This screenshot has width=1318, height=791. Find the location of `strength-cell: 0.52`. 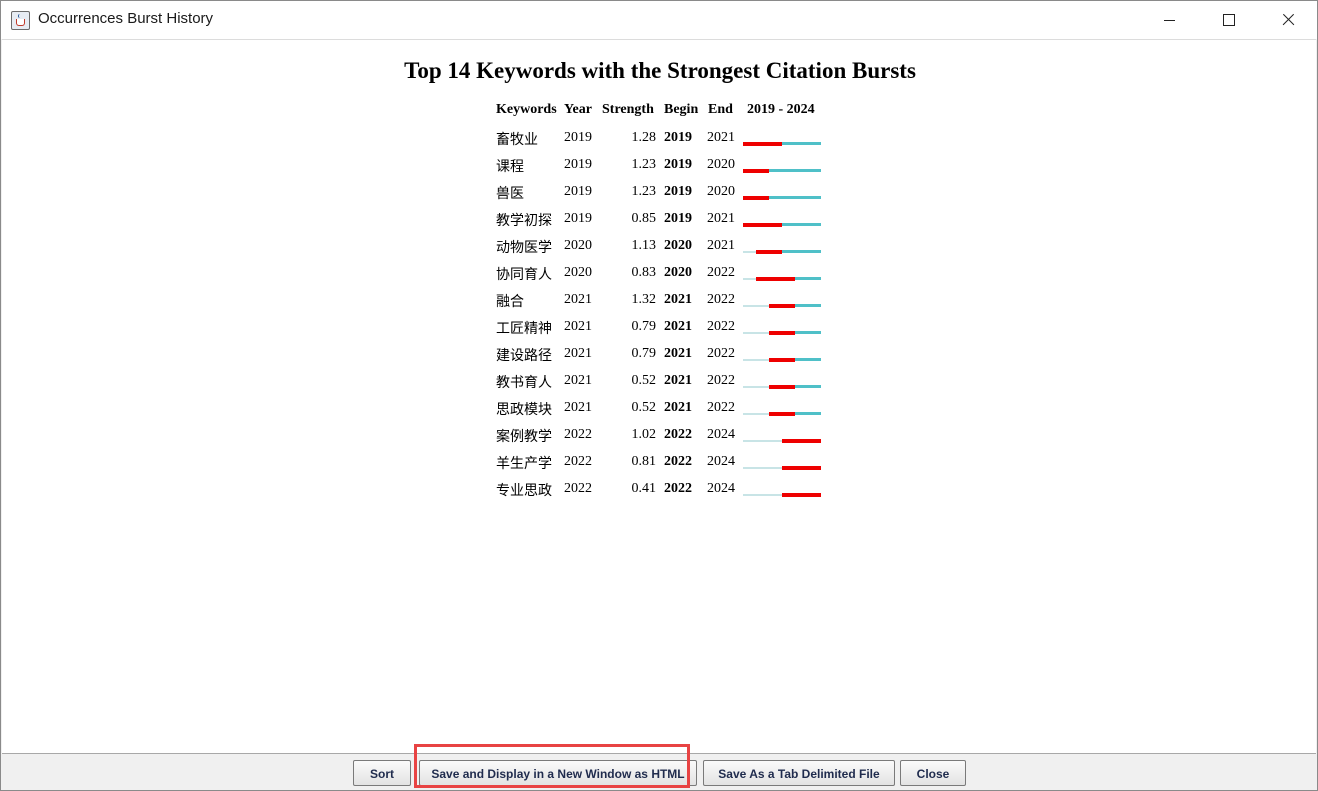

strength-cell: 0.52 is located at coordinates (644, 407).